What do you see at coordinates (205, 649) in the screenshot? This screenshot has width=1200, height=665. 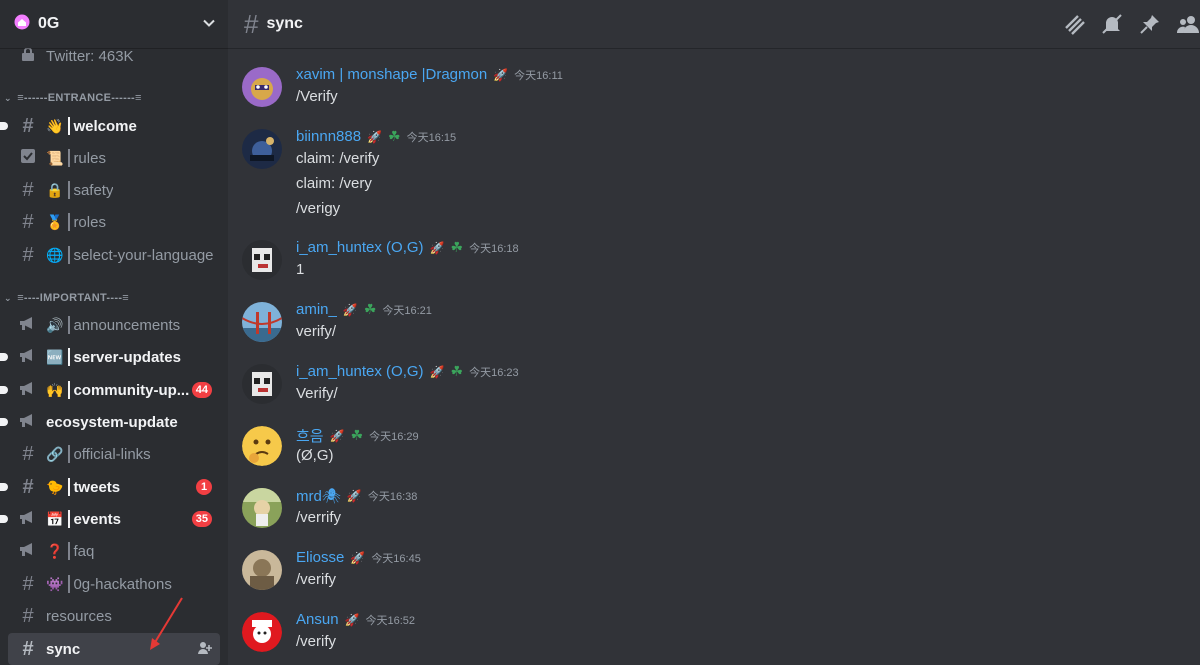 I see `invite-member-icon` at bounding box center [205, 649].